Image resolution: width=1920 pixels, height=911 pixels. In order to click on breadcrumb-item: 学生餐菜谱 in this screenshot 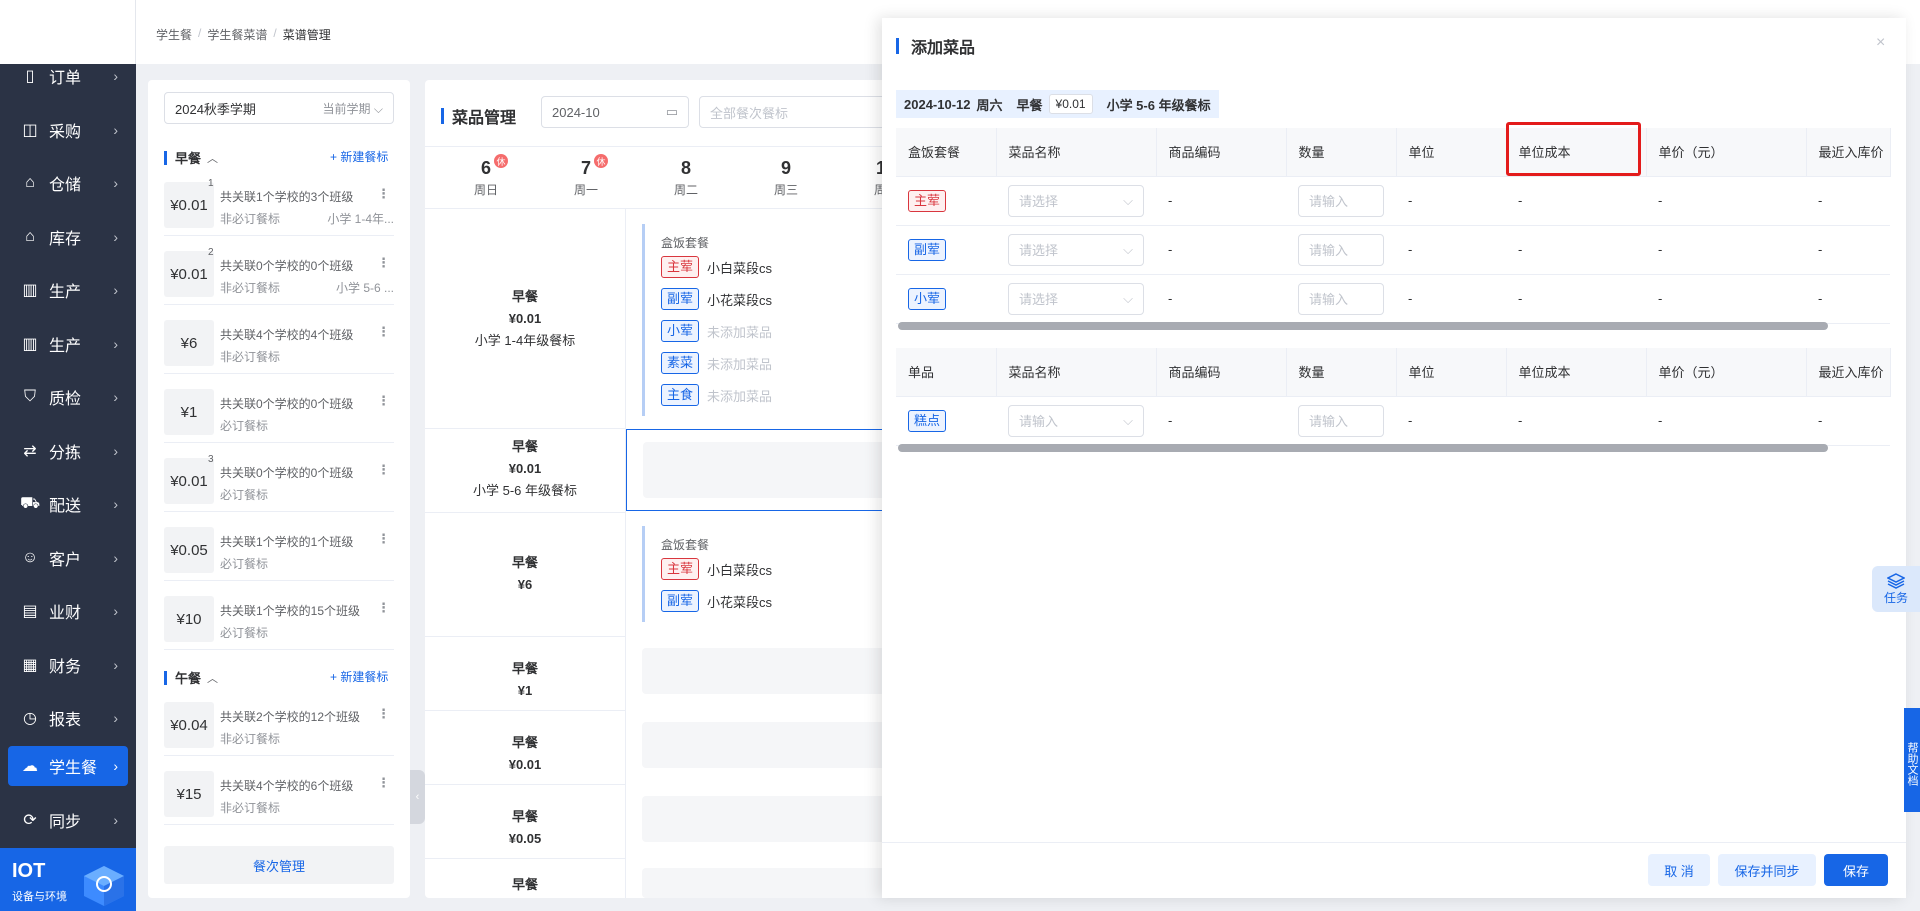, I will do `click(237, 34)`.